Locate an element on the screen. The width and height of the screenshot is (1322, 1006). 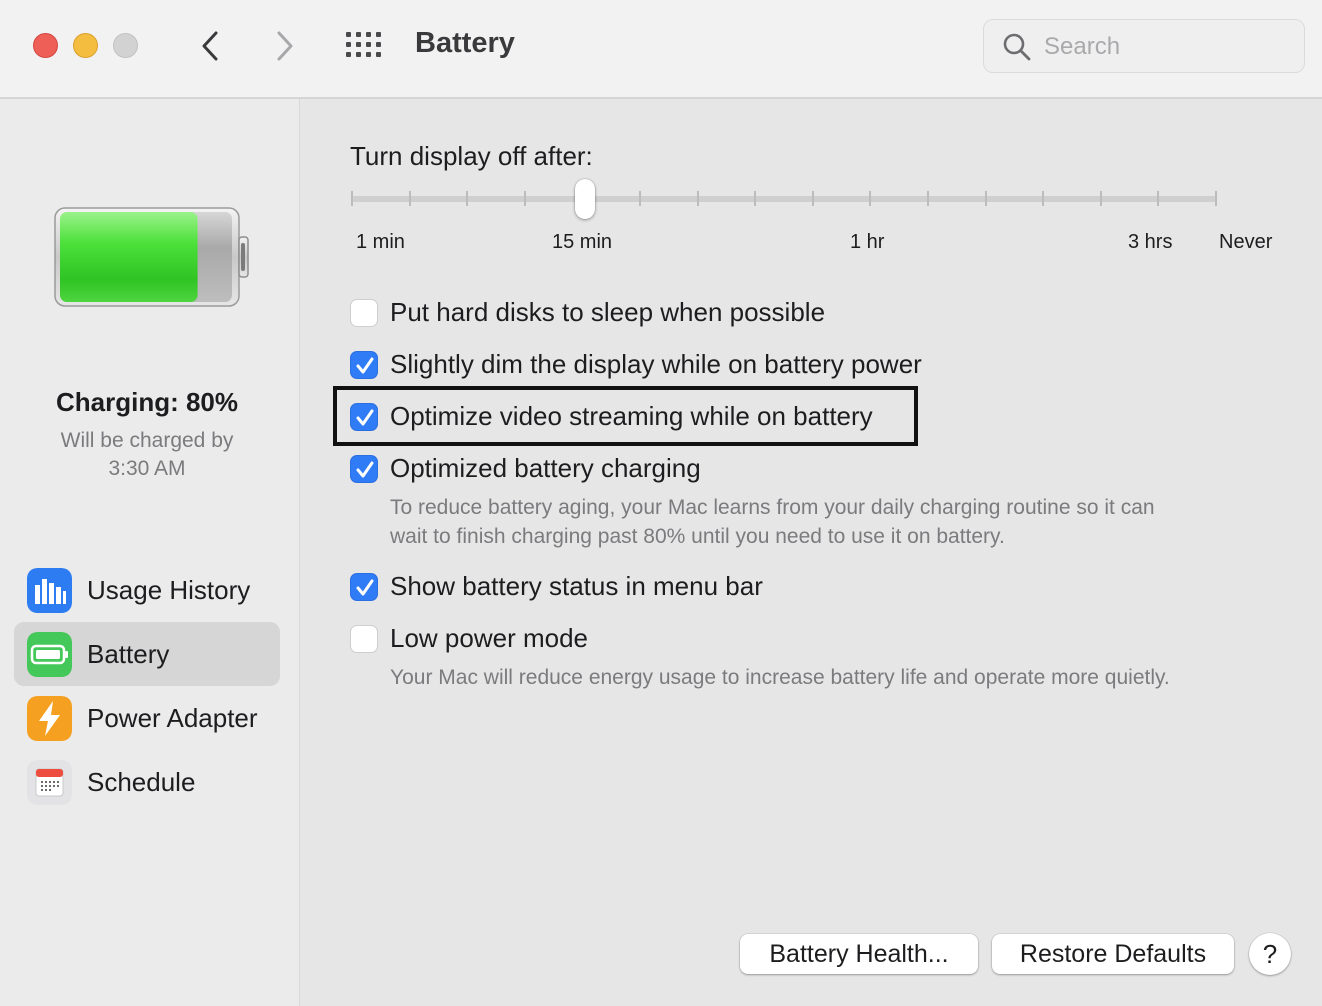
back-button is located at coordinates (210, 46).